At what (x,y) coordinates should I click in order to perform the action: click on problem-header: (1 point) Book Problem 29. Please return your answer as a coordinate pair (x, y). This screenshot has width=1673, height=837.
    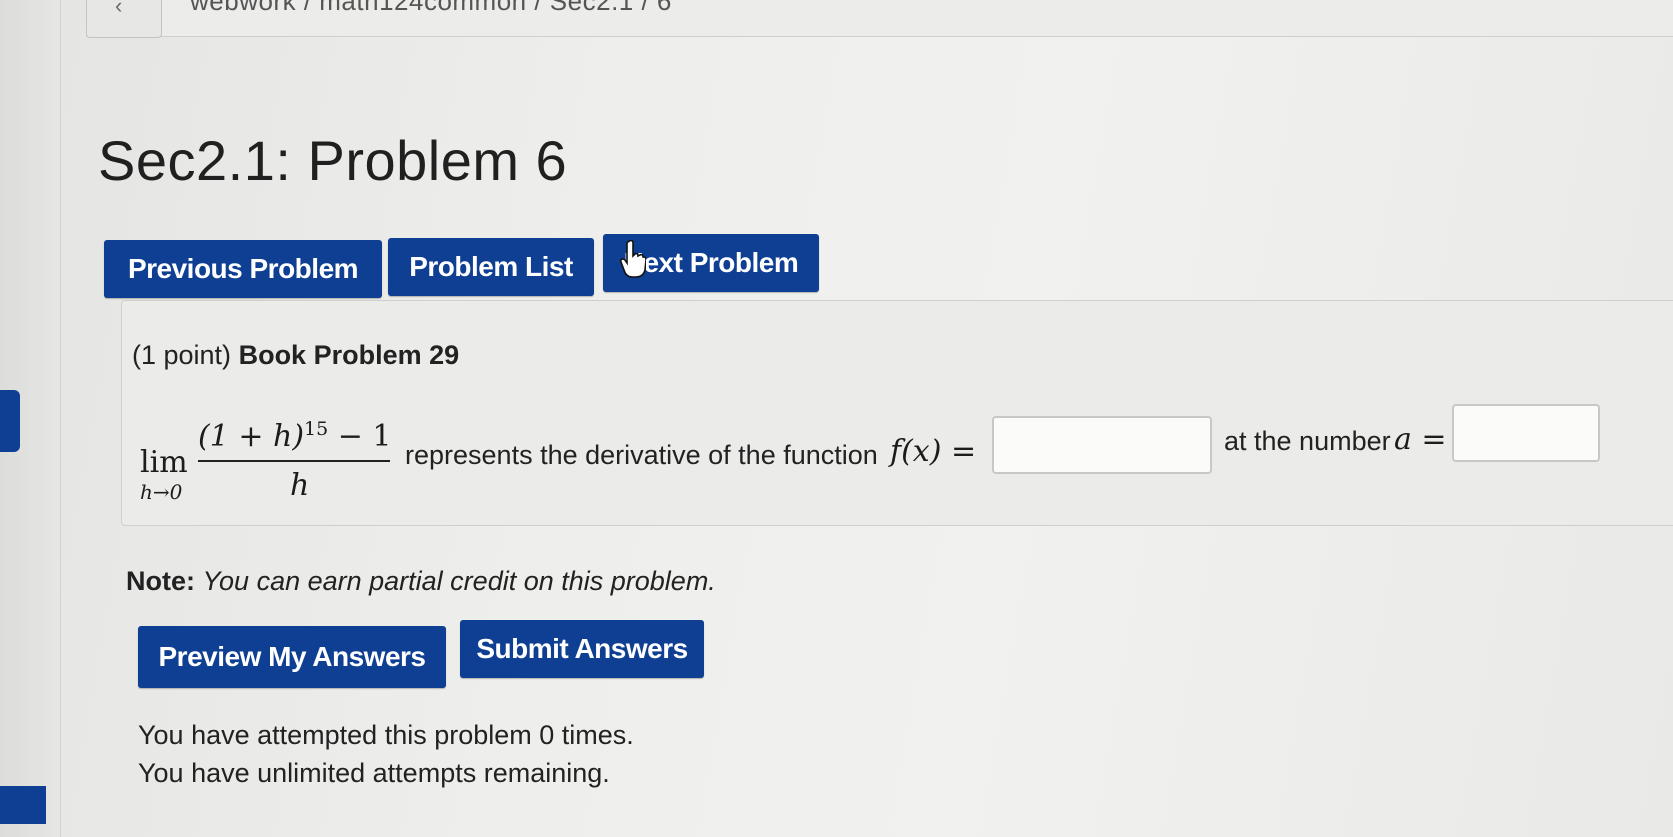
    Looking at the image, I should click on (295, 355).